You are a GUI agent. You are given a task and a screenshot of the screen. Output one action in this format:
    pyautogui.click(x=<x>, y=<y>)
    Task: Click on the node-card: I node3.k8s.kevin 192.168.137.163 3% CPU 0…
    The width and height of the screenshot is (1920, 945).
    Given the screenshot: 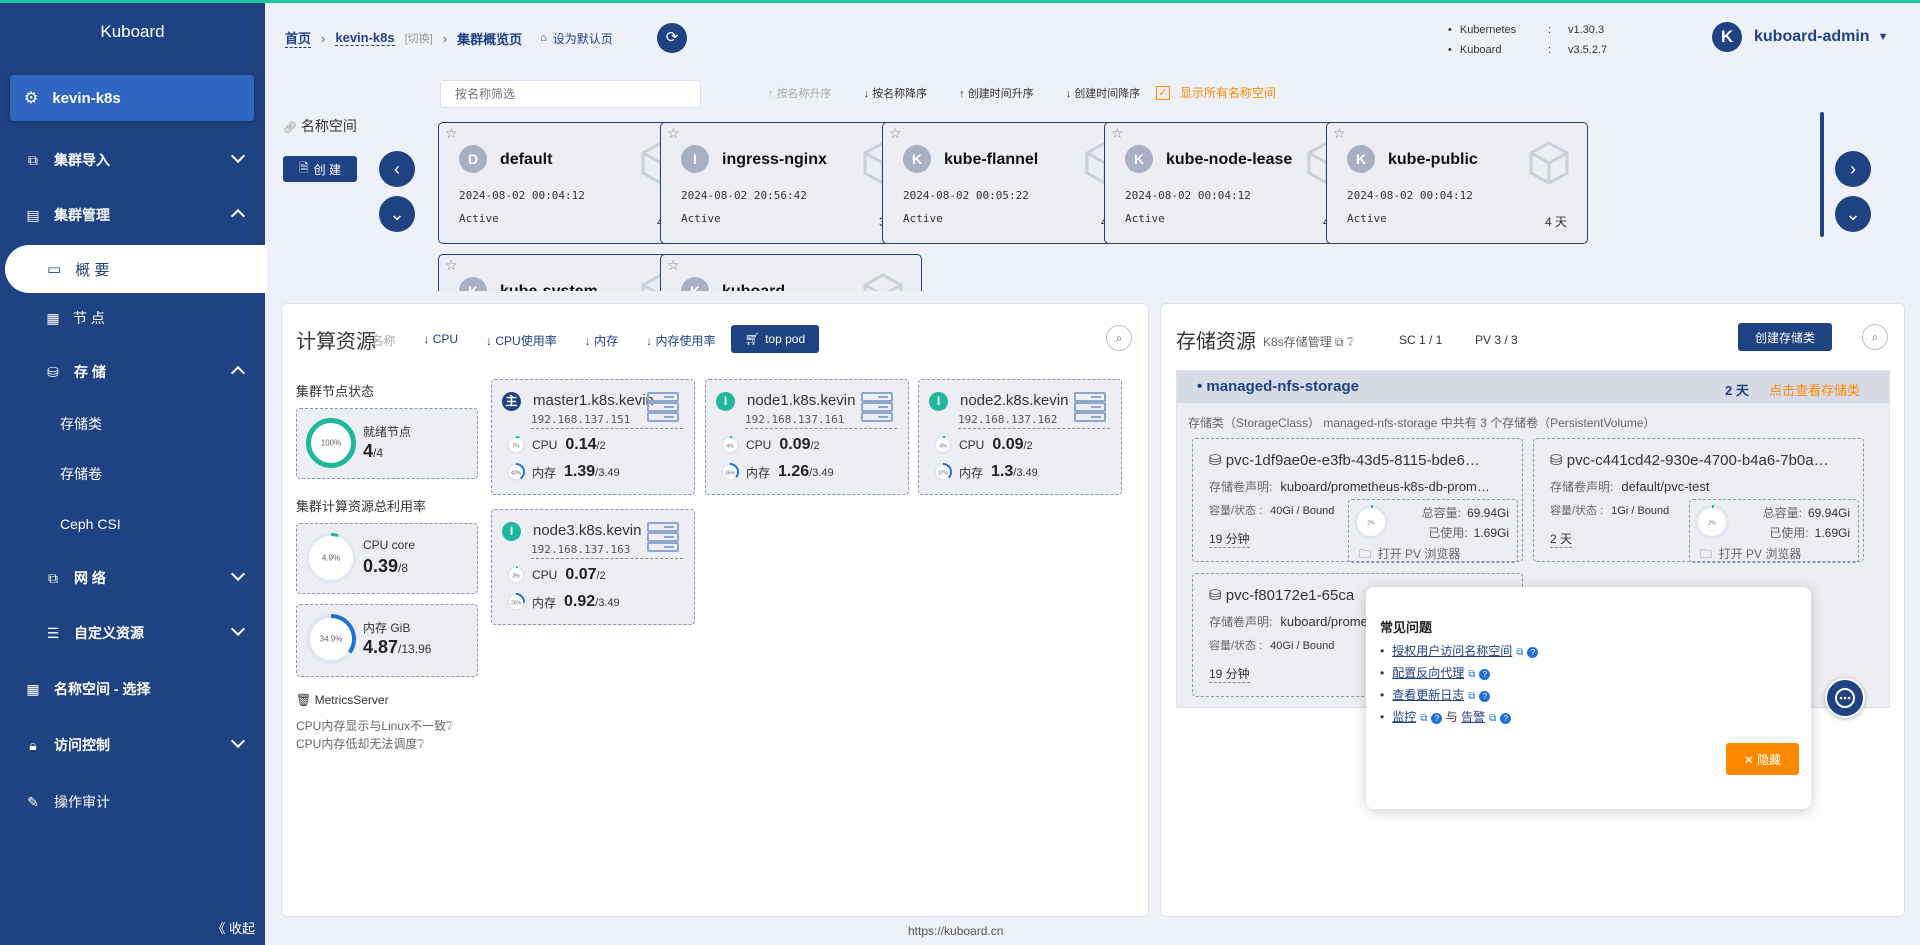 What is the action you would take?
    pyautogui.click(x=593, y=567)
    